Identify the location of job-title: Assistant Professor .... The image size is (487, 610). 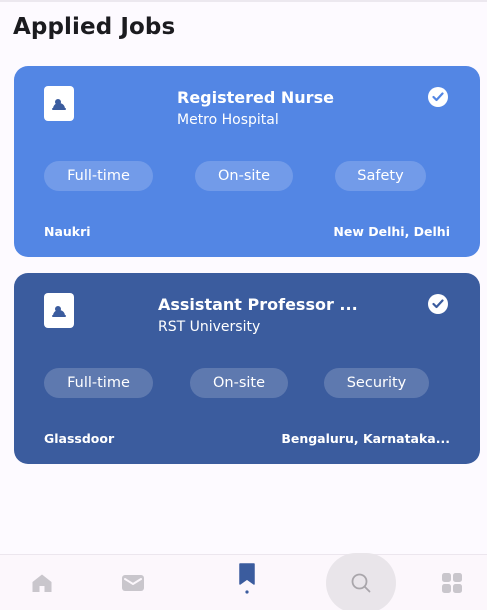
(258, 304).